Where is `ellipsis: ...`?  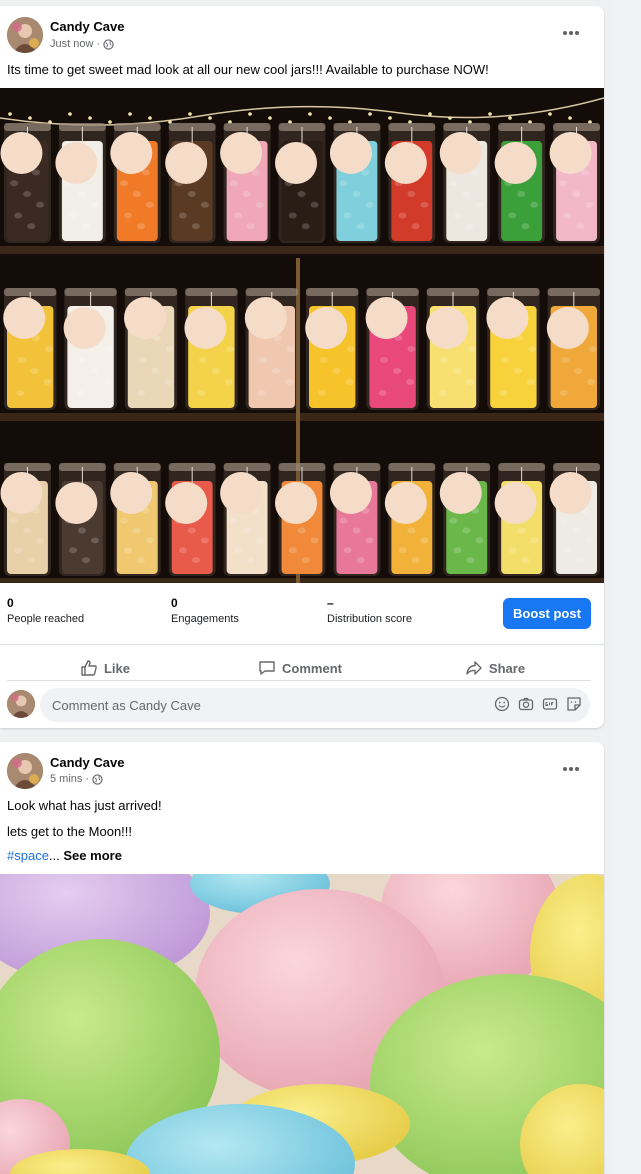
ellipsis: ... is located at coordinates (54, 855).